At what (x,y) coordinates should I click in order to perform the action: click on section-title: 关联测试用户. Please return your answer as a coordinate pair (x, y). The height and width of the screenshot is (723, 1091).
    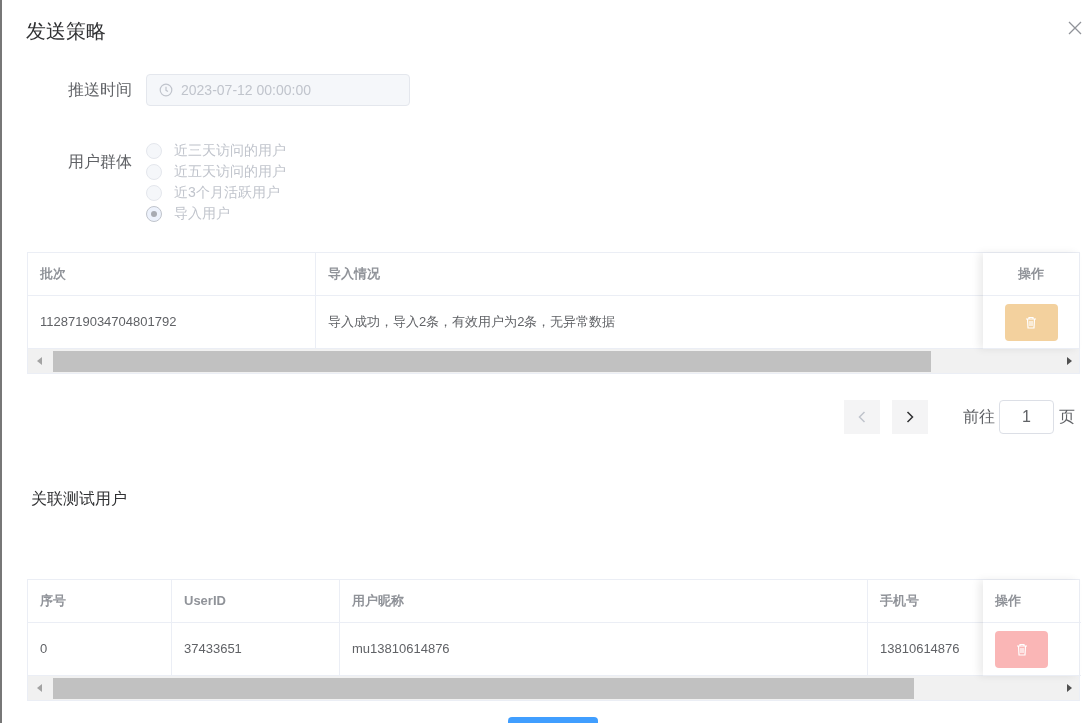
    Looking at the image, I should click on (79, 499).